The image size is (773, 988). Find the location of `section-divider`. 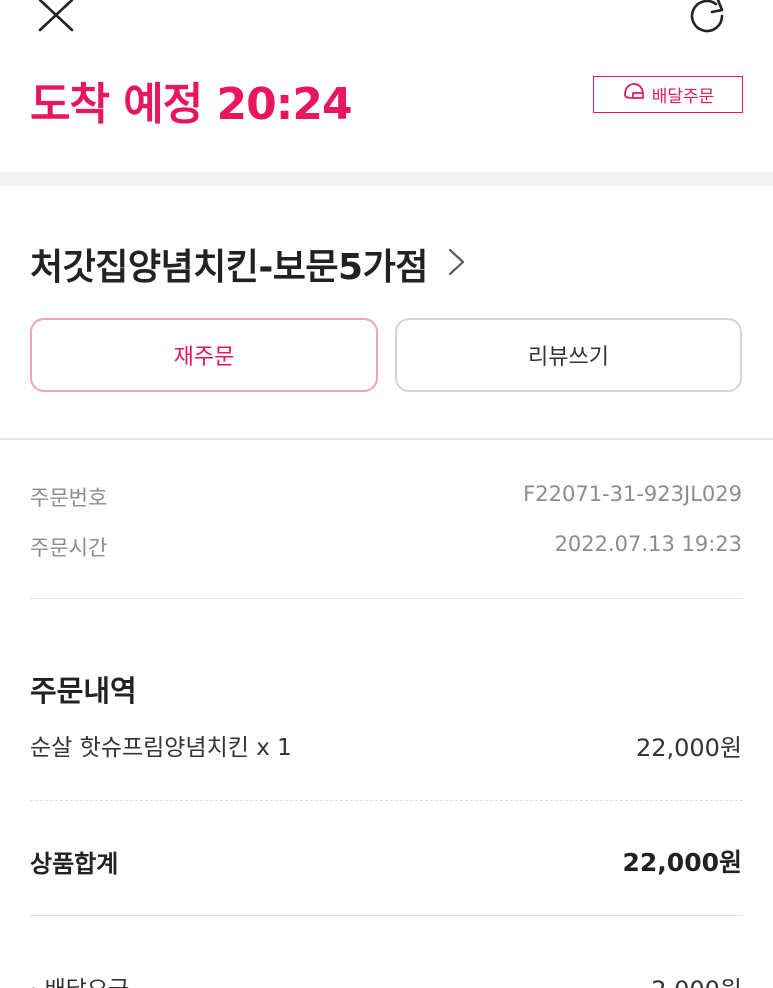

section-divider is located at coordinates (386, 179).